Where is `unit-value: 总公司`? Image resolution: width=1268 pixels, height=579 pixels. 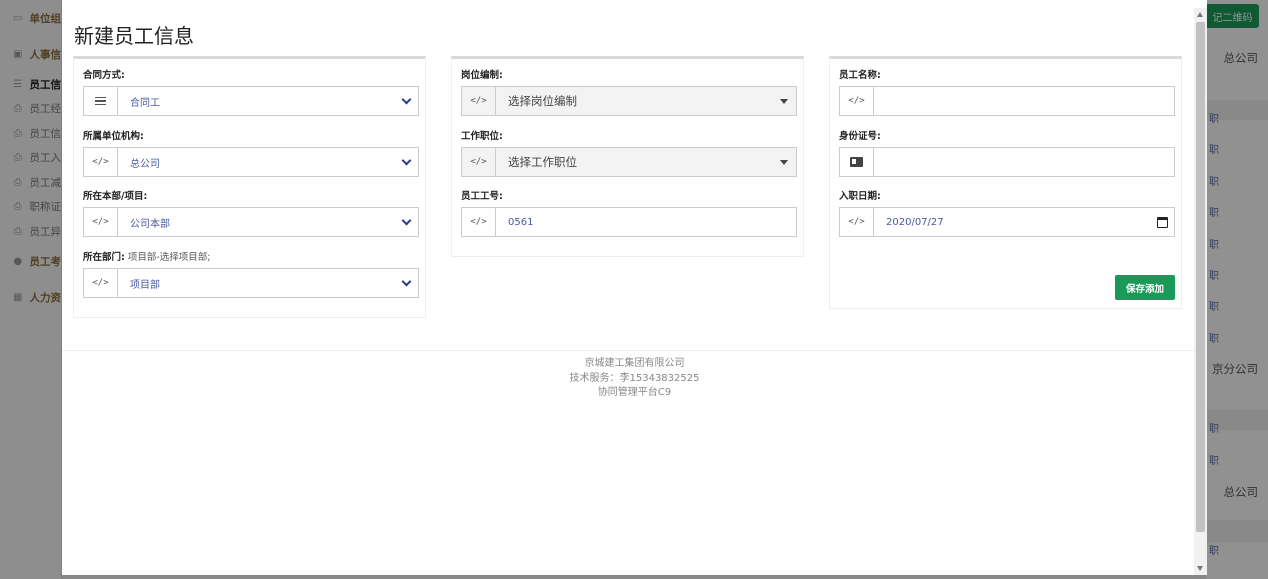
unit-value: 总公司 is located at coordinates (145, 164).